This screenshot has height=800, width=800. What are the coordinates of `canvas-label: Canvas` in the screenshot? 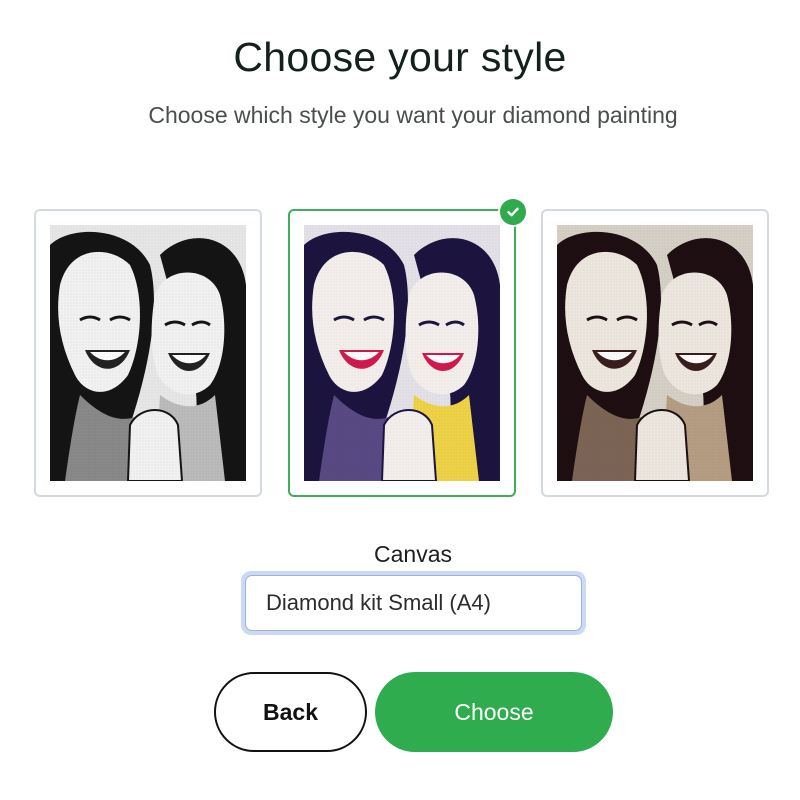 It's located at (413, 554).